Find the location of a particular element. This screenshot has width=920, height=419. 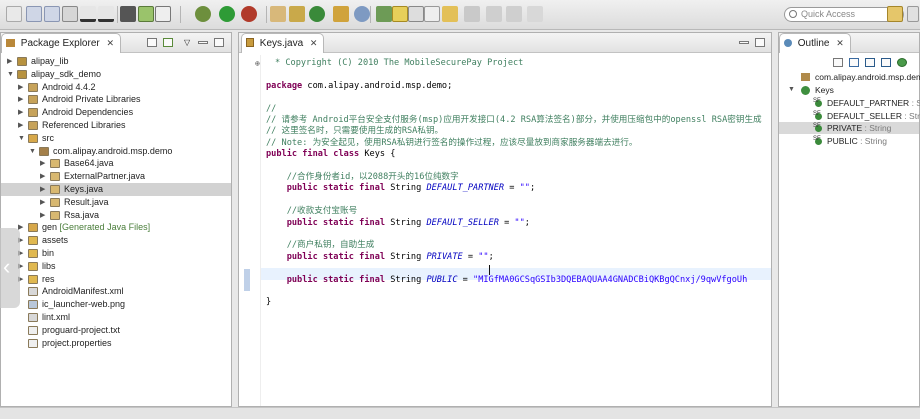

tab-outline: Outline ✕ is located at coordinates (815, 43).